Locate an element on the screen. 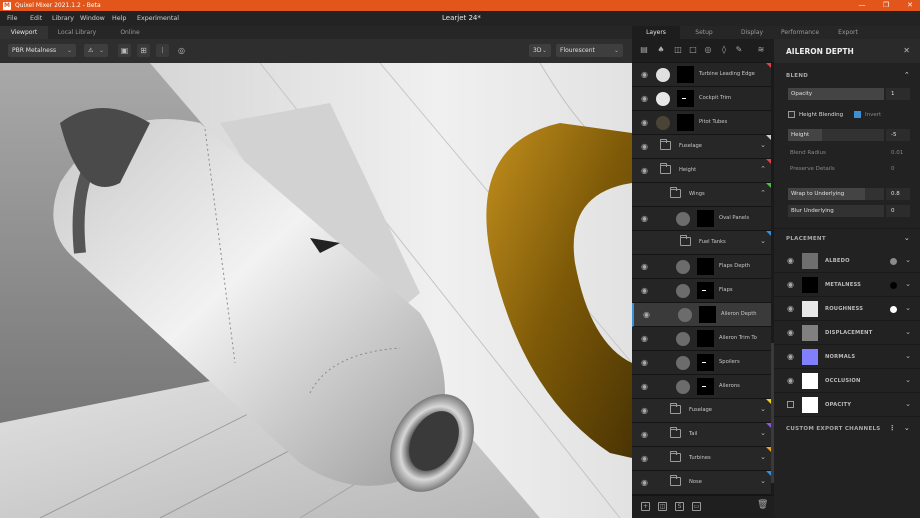  layer-row: ◉ Ailerons is located at coordinates (703, 387).